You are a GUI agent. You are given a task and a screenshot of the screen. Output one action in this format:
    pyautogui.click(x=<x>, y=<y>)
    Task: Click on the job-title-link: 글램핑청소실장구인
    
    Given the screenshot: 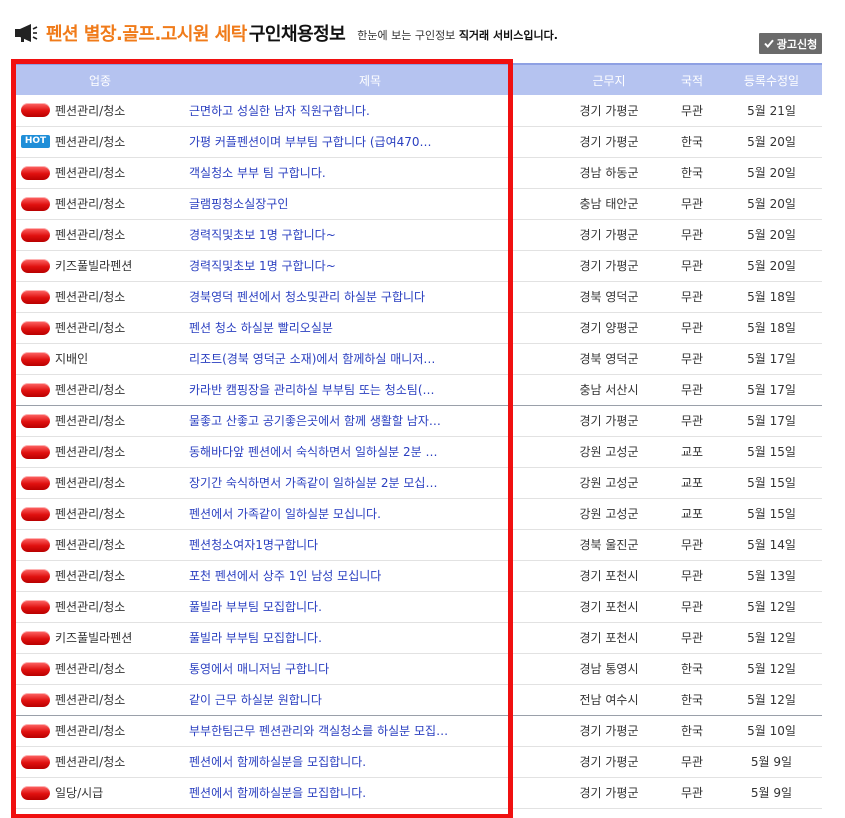 What is the action you would take?
    pyautogui.click(x=370, y=203)
    